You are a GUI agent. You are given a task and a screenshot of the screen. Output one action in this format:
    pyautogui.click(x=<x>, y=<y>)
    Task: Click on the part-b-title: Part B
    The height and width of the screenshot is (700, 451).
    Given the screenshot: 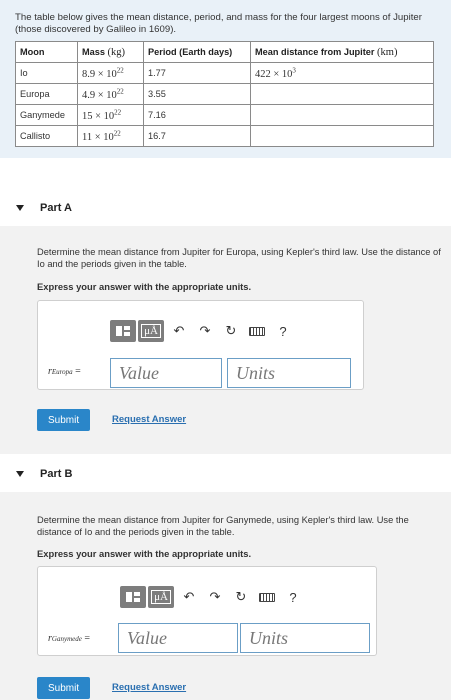 What is the action you would take?
    pyautogui.click(x=56, y=474)
    